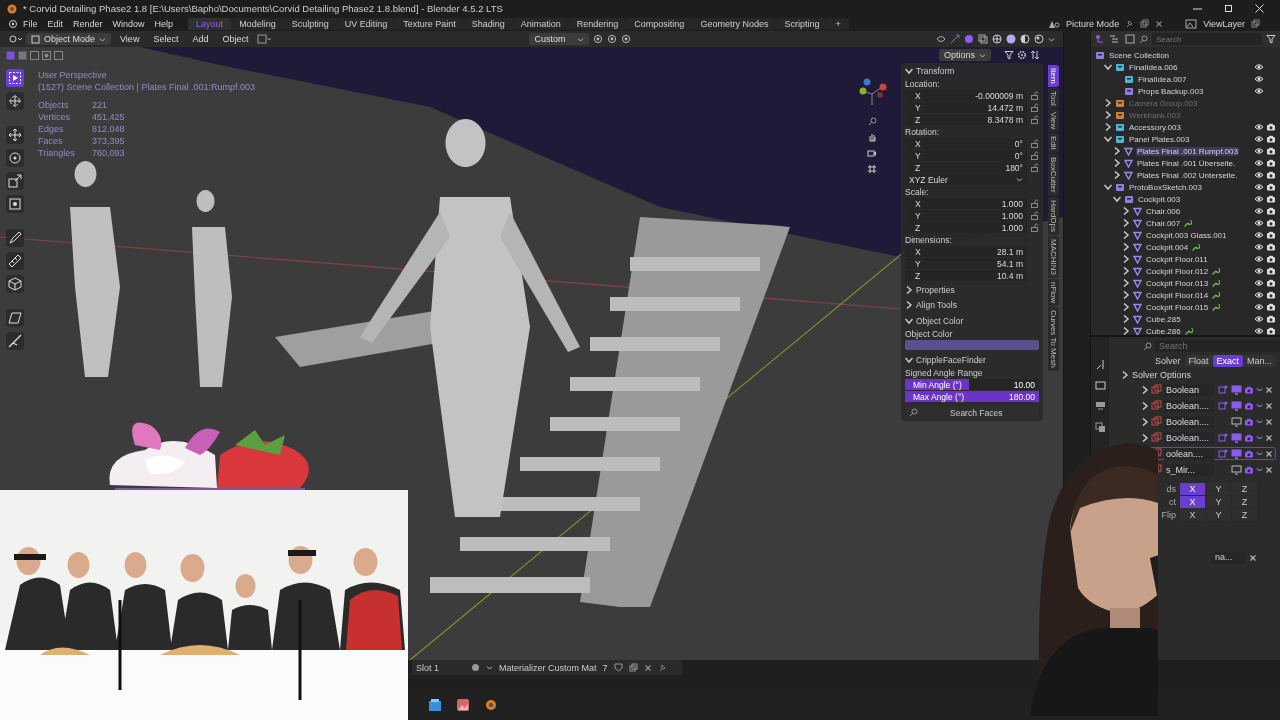 The height and width of the screenshot is (720, 1280). What do you see at coordinates (235, 39) in the screenshot?
I see `menu-item: Object` at bounding box center [235, 39].